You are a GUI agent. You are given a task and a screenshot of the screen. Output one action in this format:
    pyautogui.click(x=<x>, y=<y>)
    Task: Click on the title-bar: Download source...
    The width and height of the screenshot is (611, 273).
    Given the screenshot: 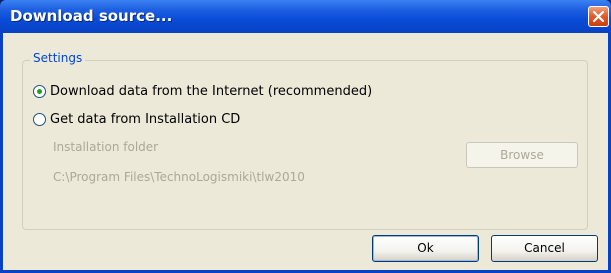 What is the action you would take?
    pyautogui.click(x=305, y=16)
    